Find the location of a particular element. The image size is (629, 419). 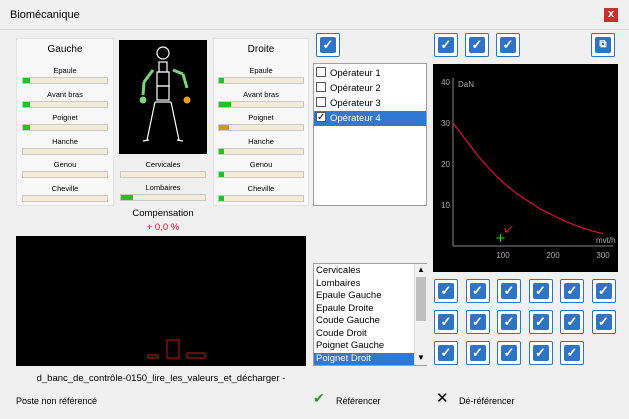

dereference-label: Dé-référencer is located at coordinates (487, 401).